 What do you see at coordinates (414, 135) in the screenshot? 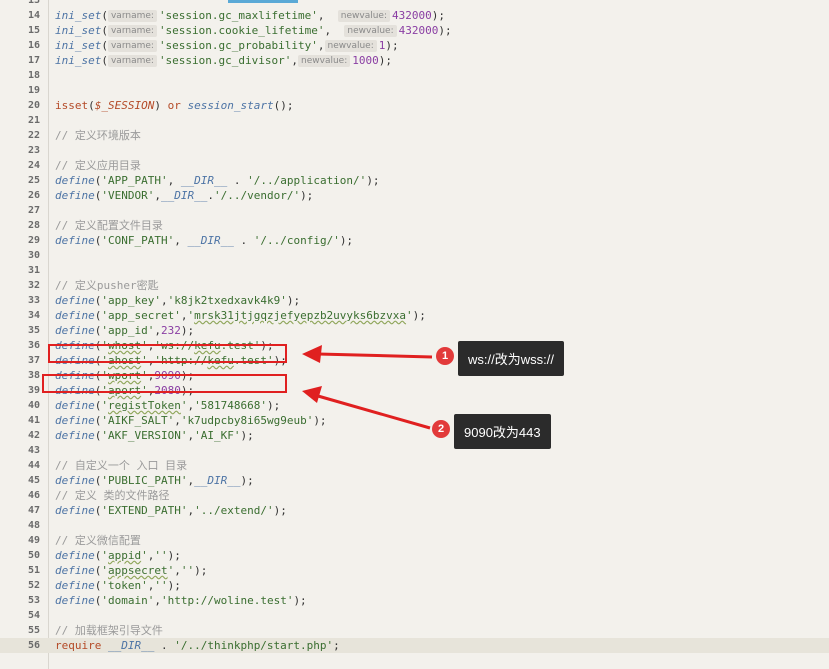
I see `code-line: 22 // 定义环境版本` at bounding box center [414, 135].